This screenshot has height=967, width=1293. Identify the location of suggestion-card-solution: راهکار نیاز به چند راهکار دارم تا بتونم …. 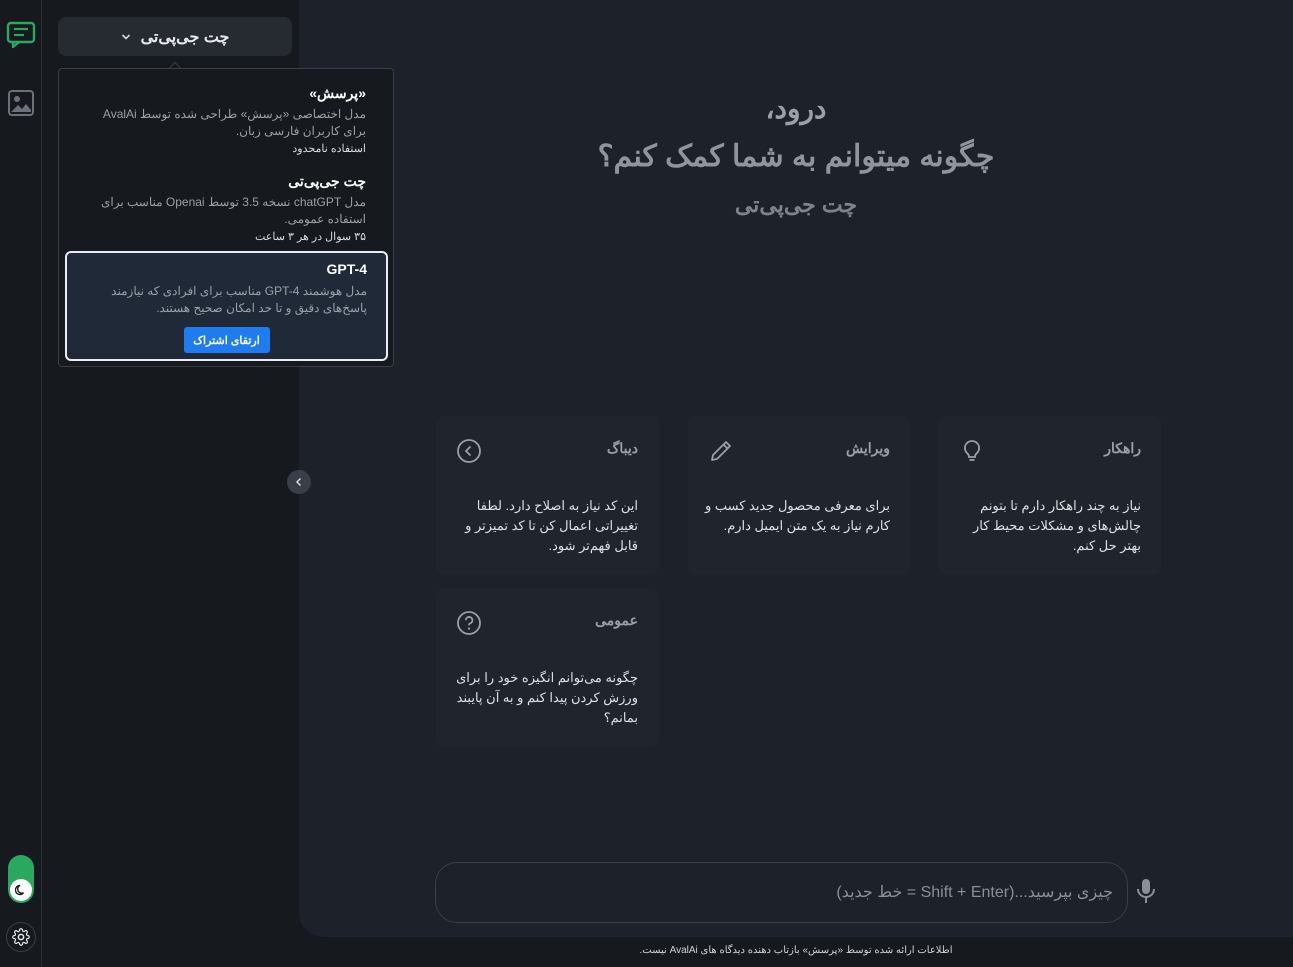
(1050, 495).